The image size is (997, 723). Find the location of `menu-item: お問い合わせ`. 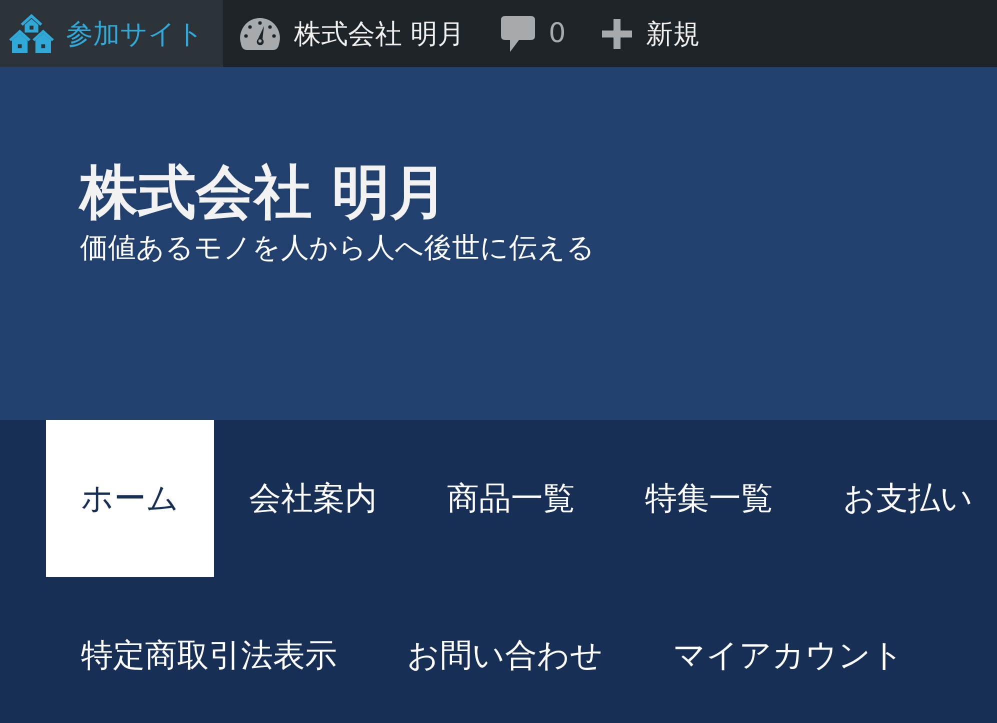

menu-item: お問い合わせ is located at coordinates (505, 650).